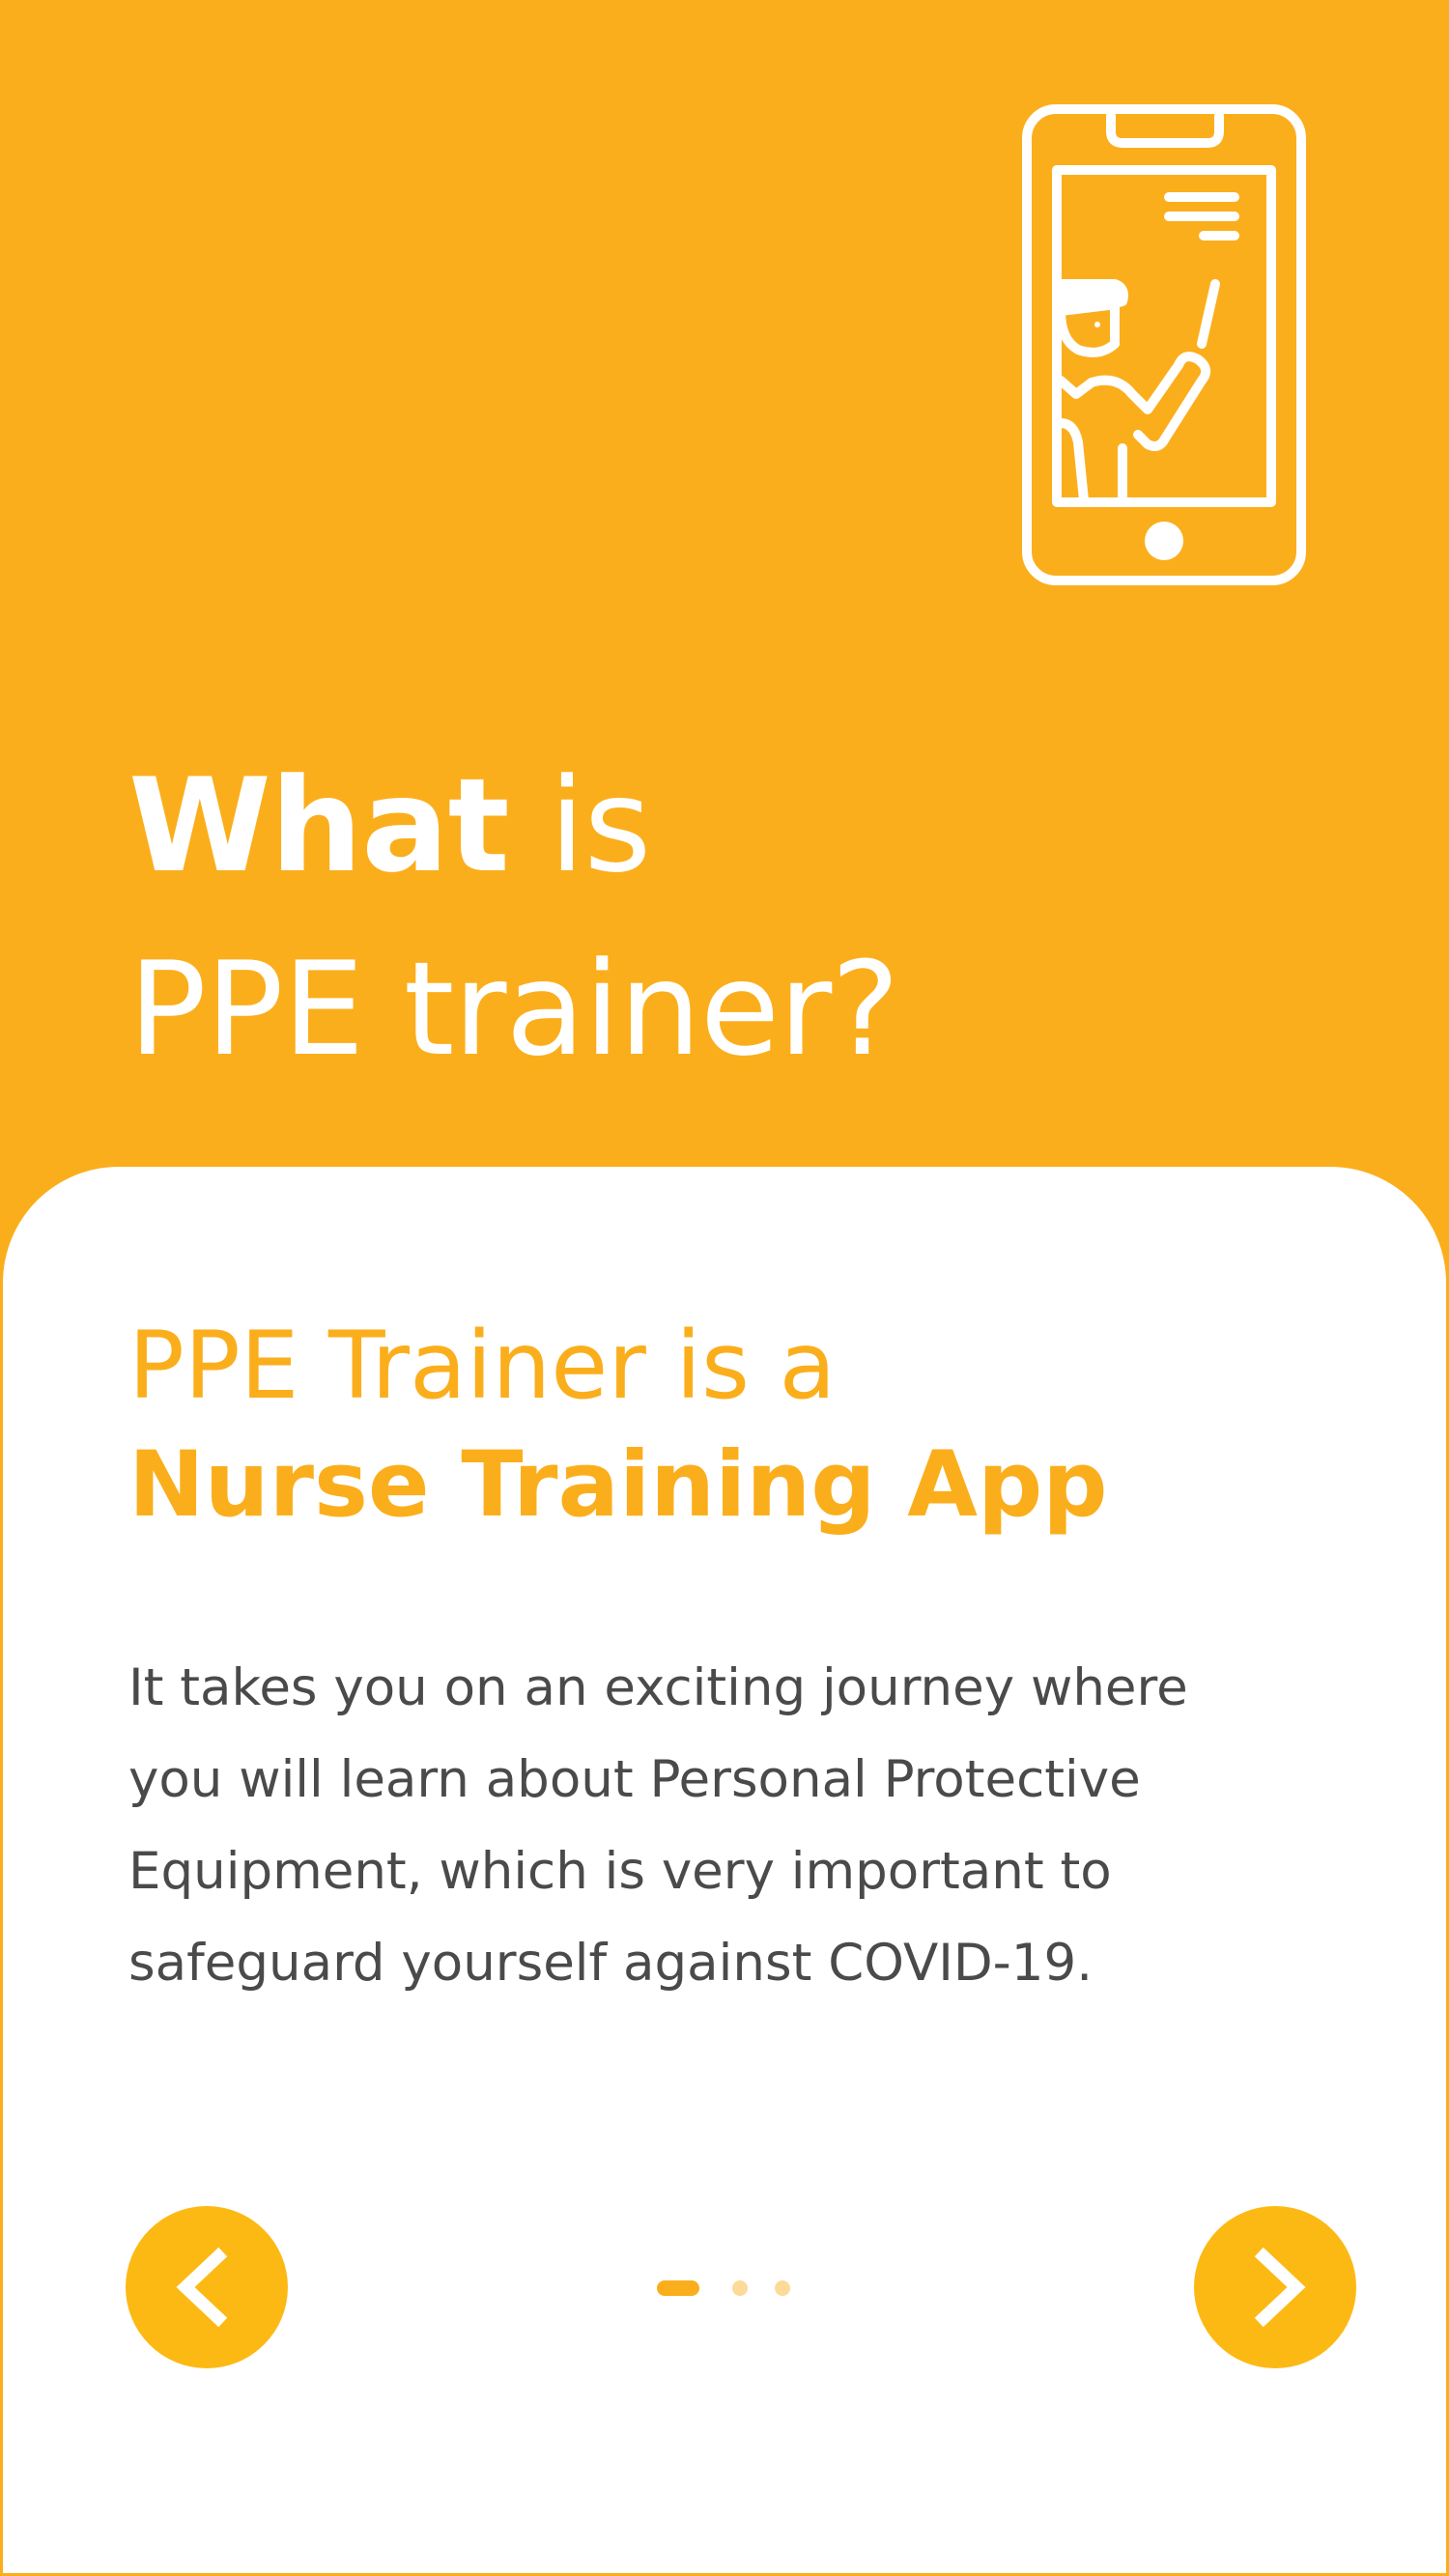 The height and width of the screenshot is (2576, 1449). Describe the element at coordinates (618, 1485) in the screenshot. I see `card-heading-line2: Nurse Training App` at that location.